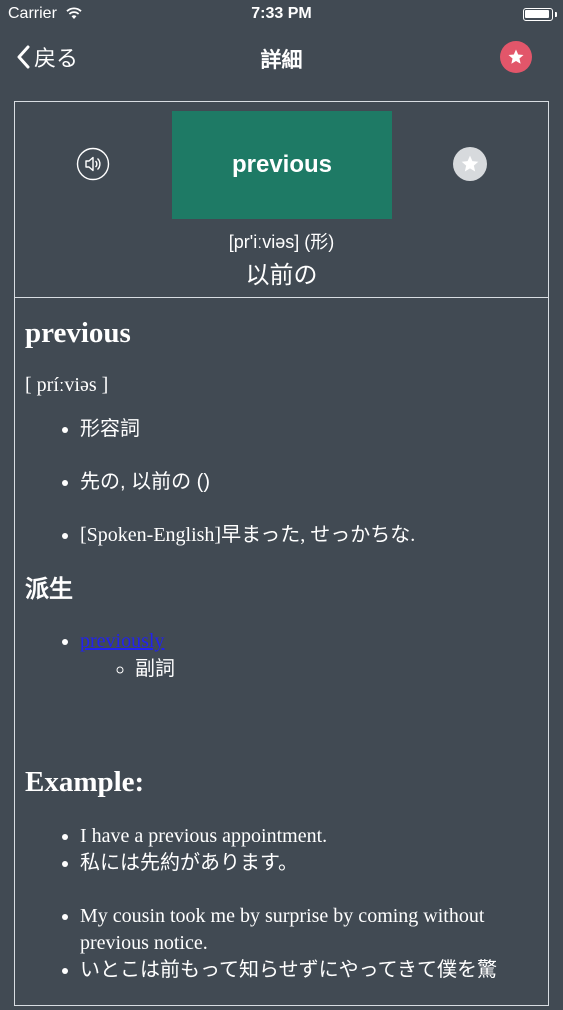 This screenshot has width=563, height=1010. I want to click on bookmark-button, so click(470, 164).